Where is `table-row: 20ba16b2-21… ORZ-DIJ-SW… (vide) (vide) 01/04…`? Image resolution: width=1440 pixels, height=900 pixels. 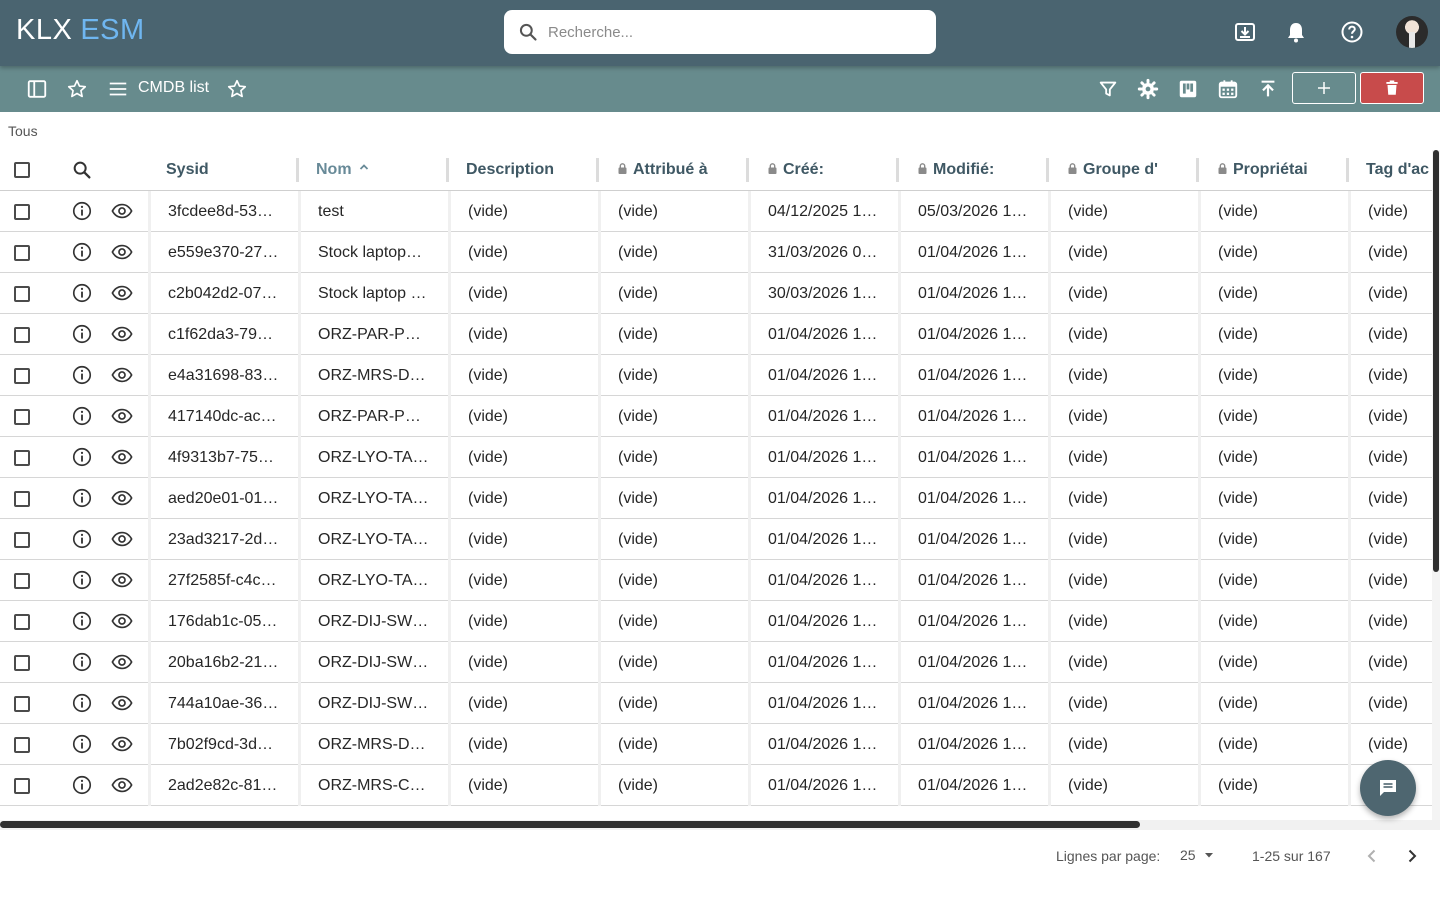 table-row: 20ba16b2-21… ORZ-DIJ-SW… (vide) (vide) 01/04… is located at coordinates (716, 662).